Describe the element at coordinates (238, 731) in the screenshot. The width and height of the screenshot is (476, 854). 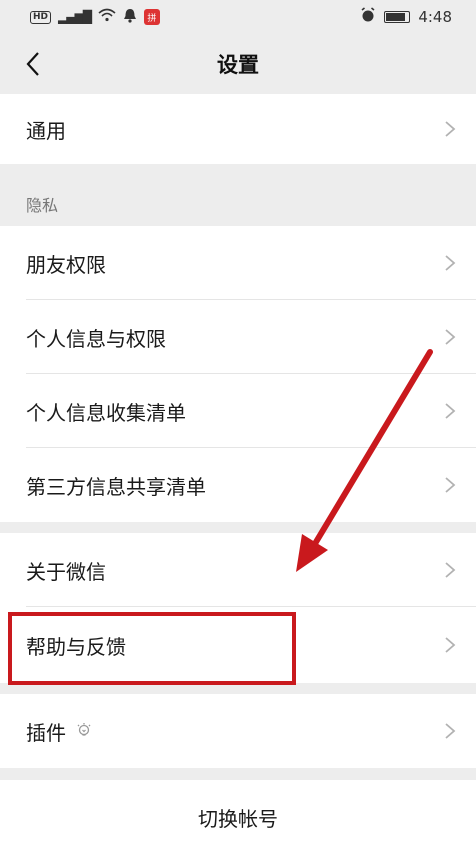
I see `settings-item-plugins: 插件` at that location.